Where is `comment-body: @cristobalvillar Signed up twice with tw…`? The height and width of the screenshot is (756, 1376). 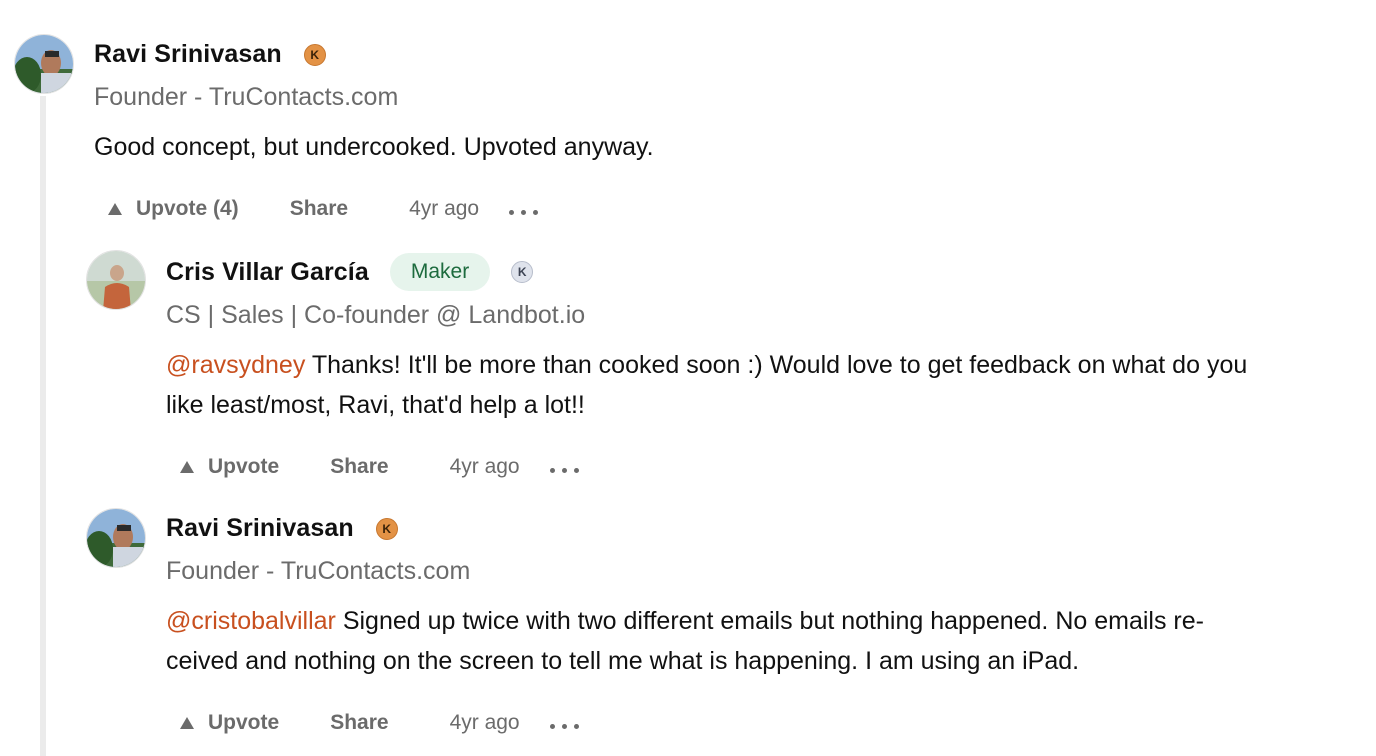
comment-body: @cristobalvillar Signed up twice with tw… is located at coordinates (761, 641).